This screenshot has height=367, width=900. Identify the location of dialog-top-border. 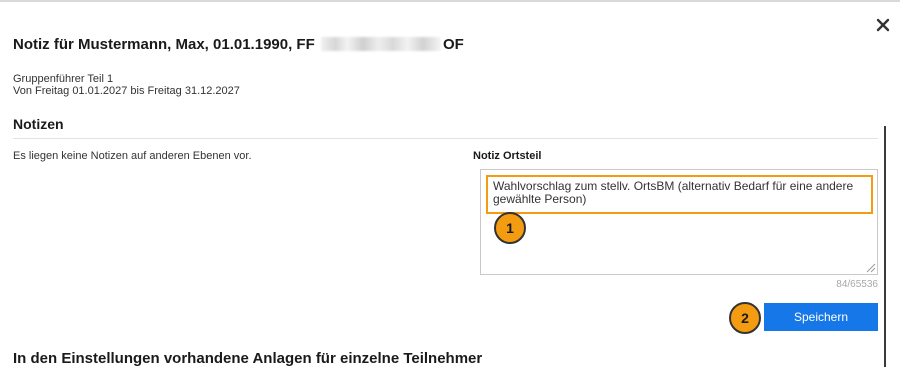
(450, 1).